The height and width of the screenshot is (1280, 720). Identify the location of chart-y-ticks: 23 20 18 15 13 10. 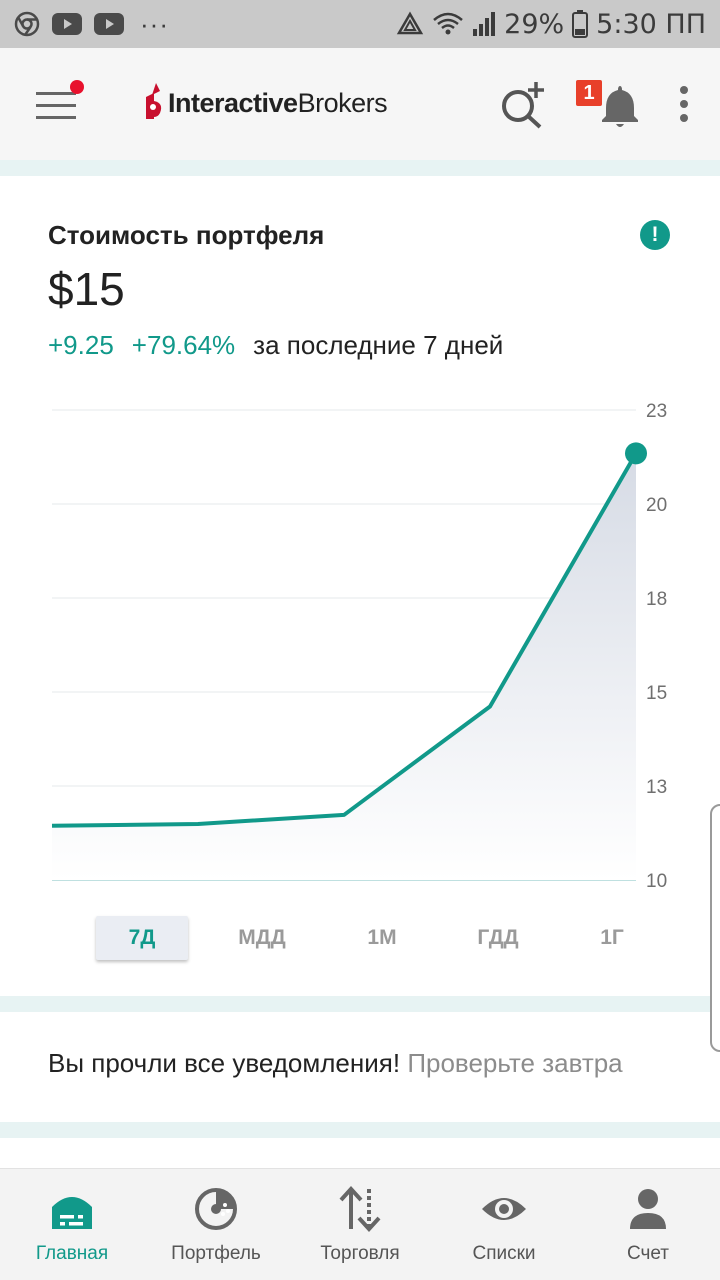
(656, 646).